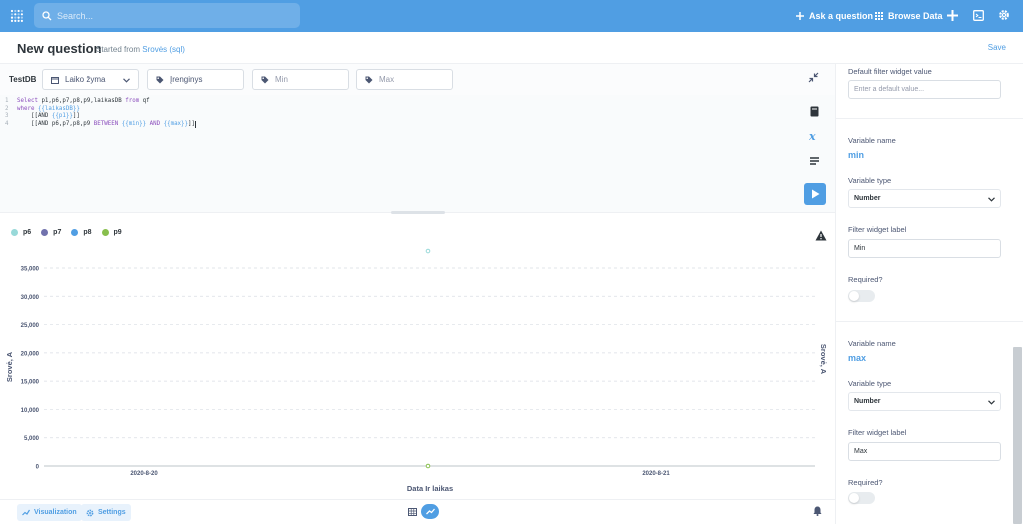 This screenshot has width=1023, height=524. I want to click on database-name: TestDB, so click(22, 79).